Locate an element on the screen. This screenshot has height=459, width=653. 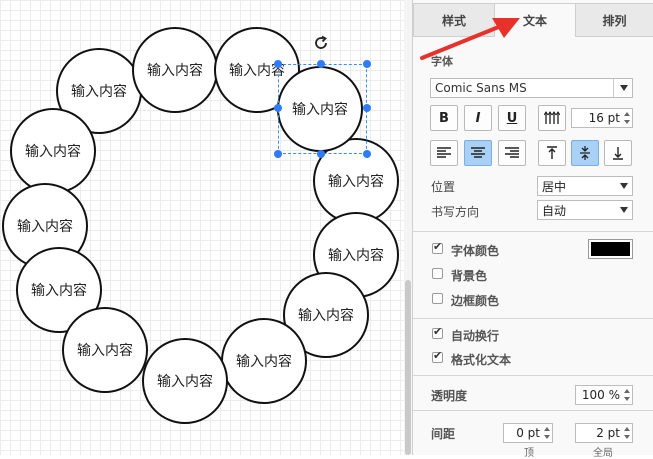
valign-top-button is located at coordinates (552, 153).